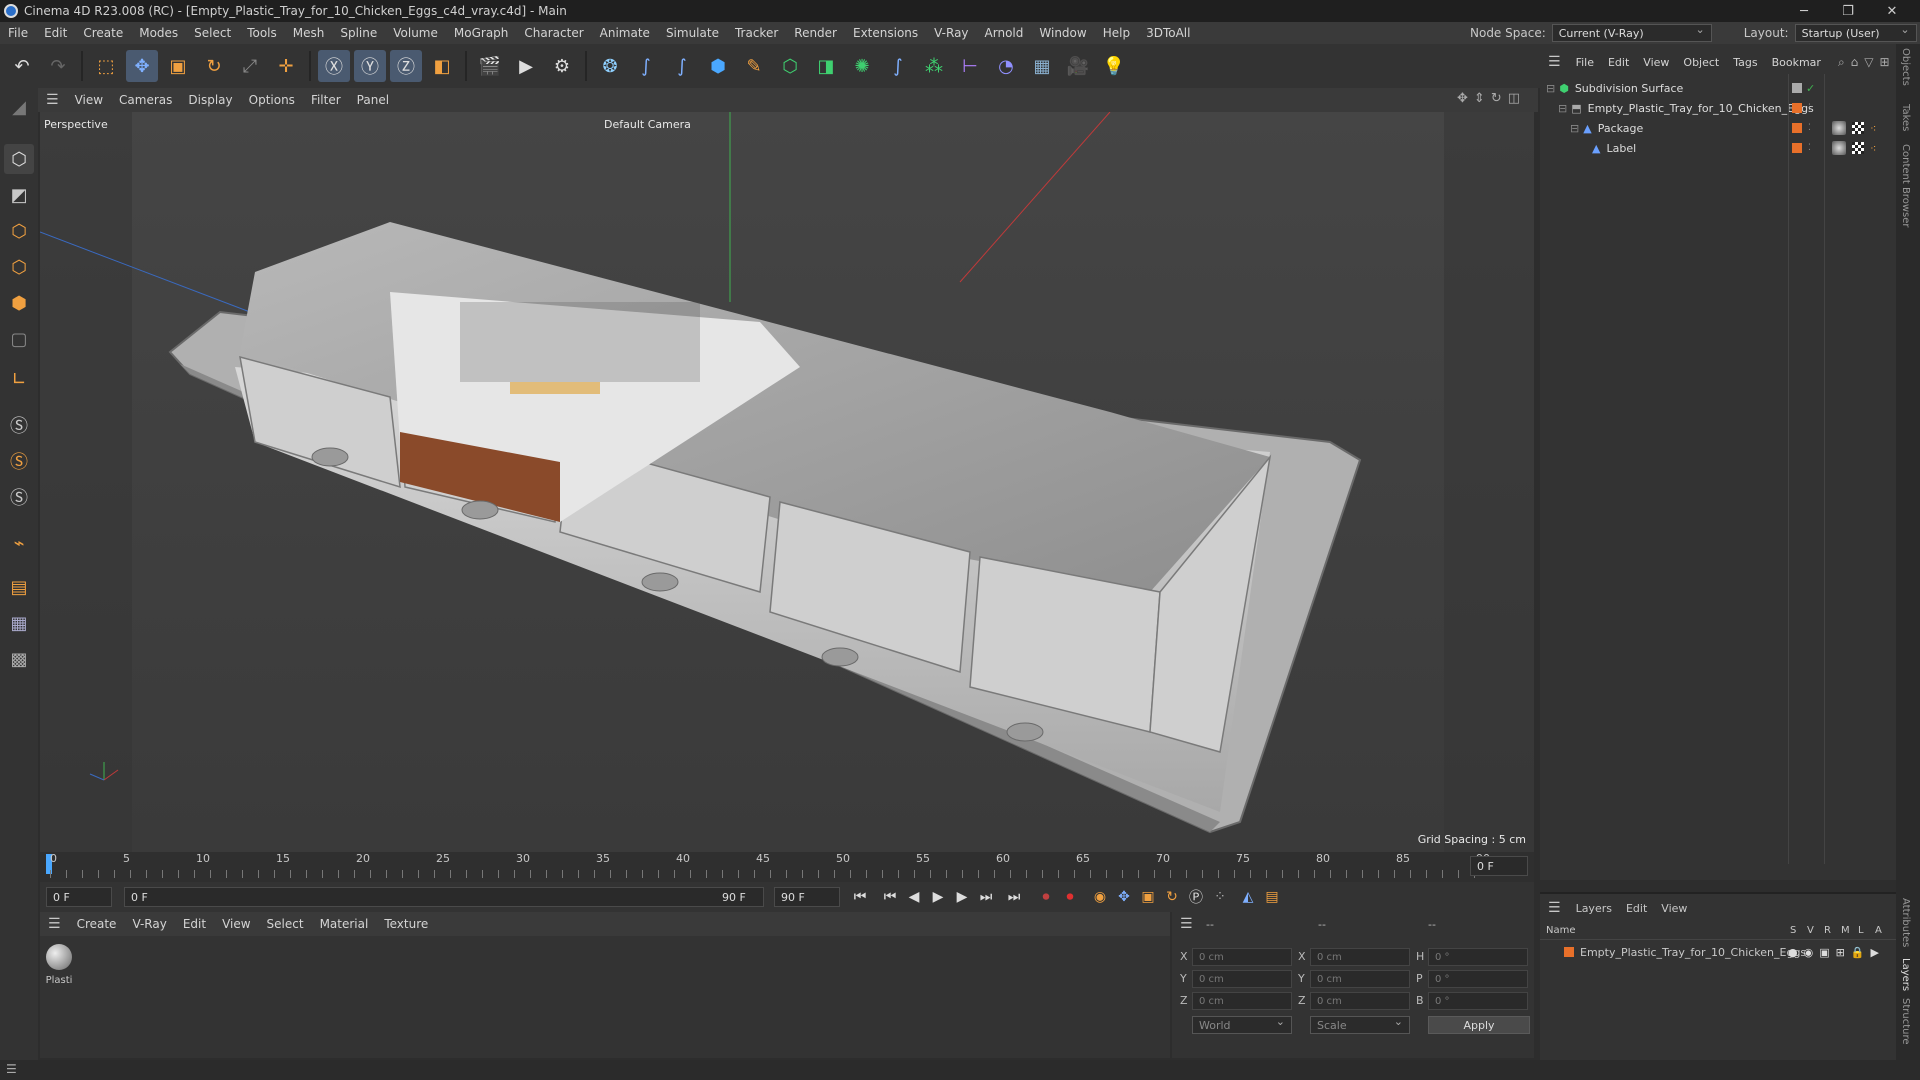 This screenshot has height=1080, width=1920. I want to click on light-icon: 💡, so click(1114, 66).